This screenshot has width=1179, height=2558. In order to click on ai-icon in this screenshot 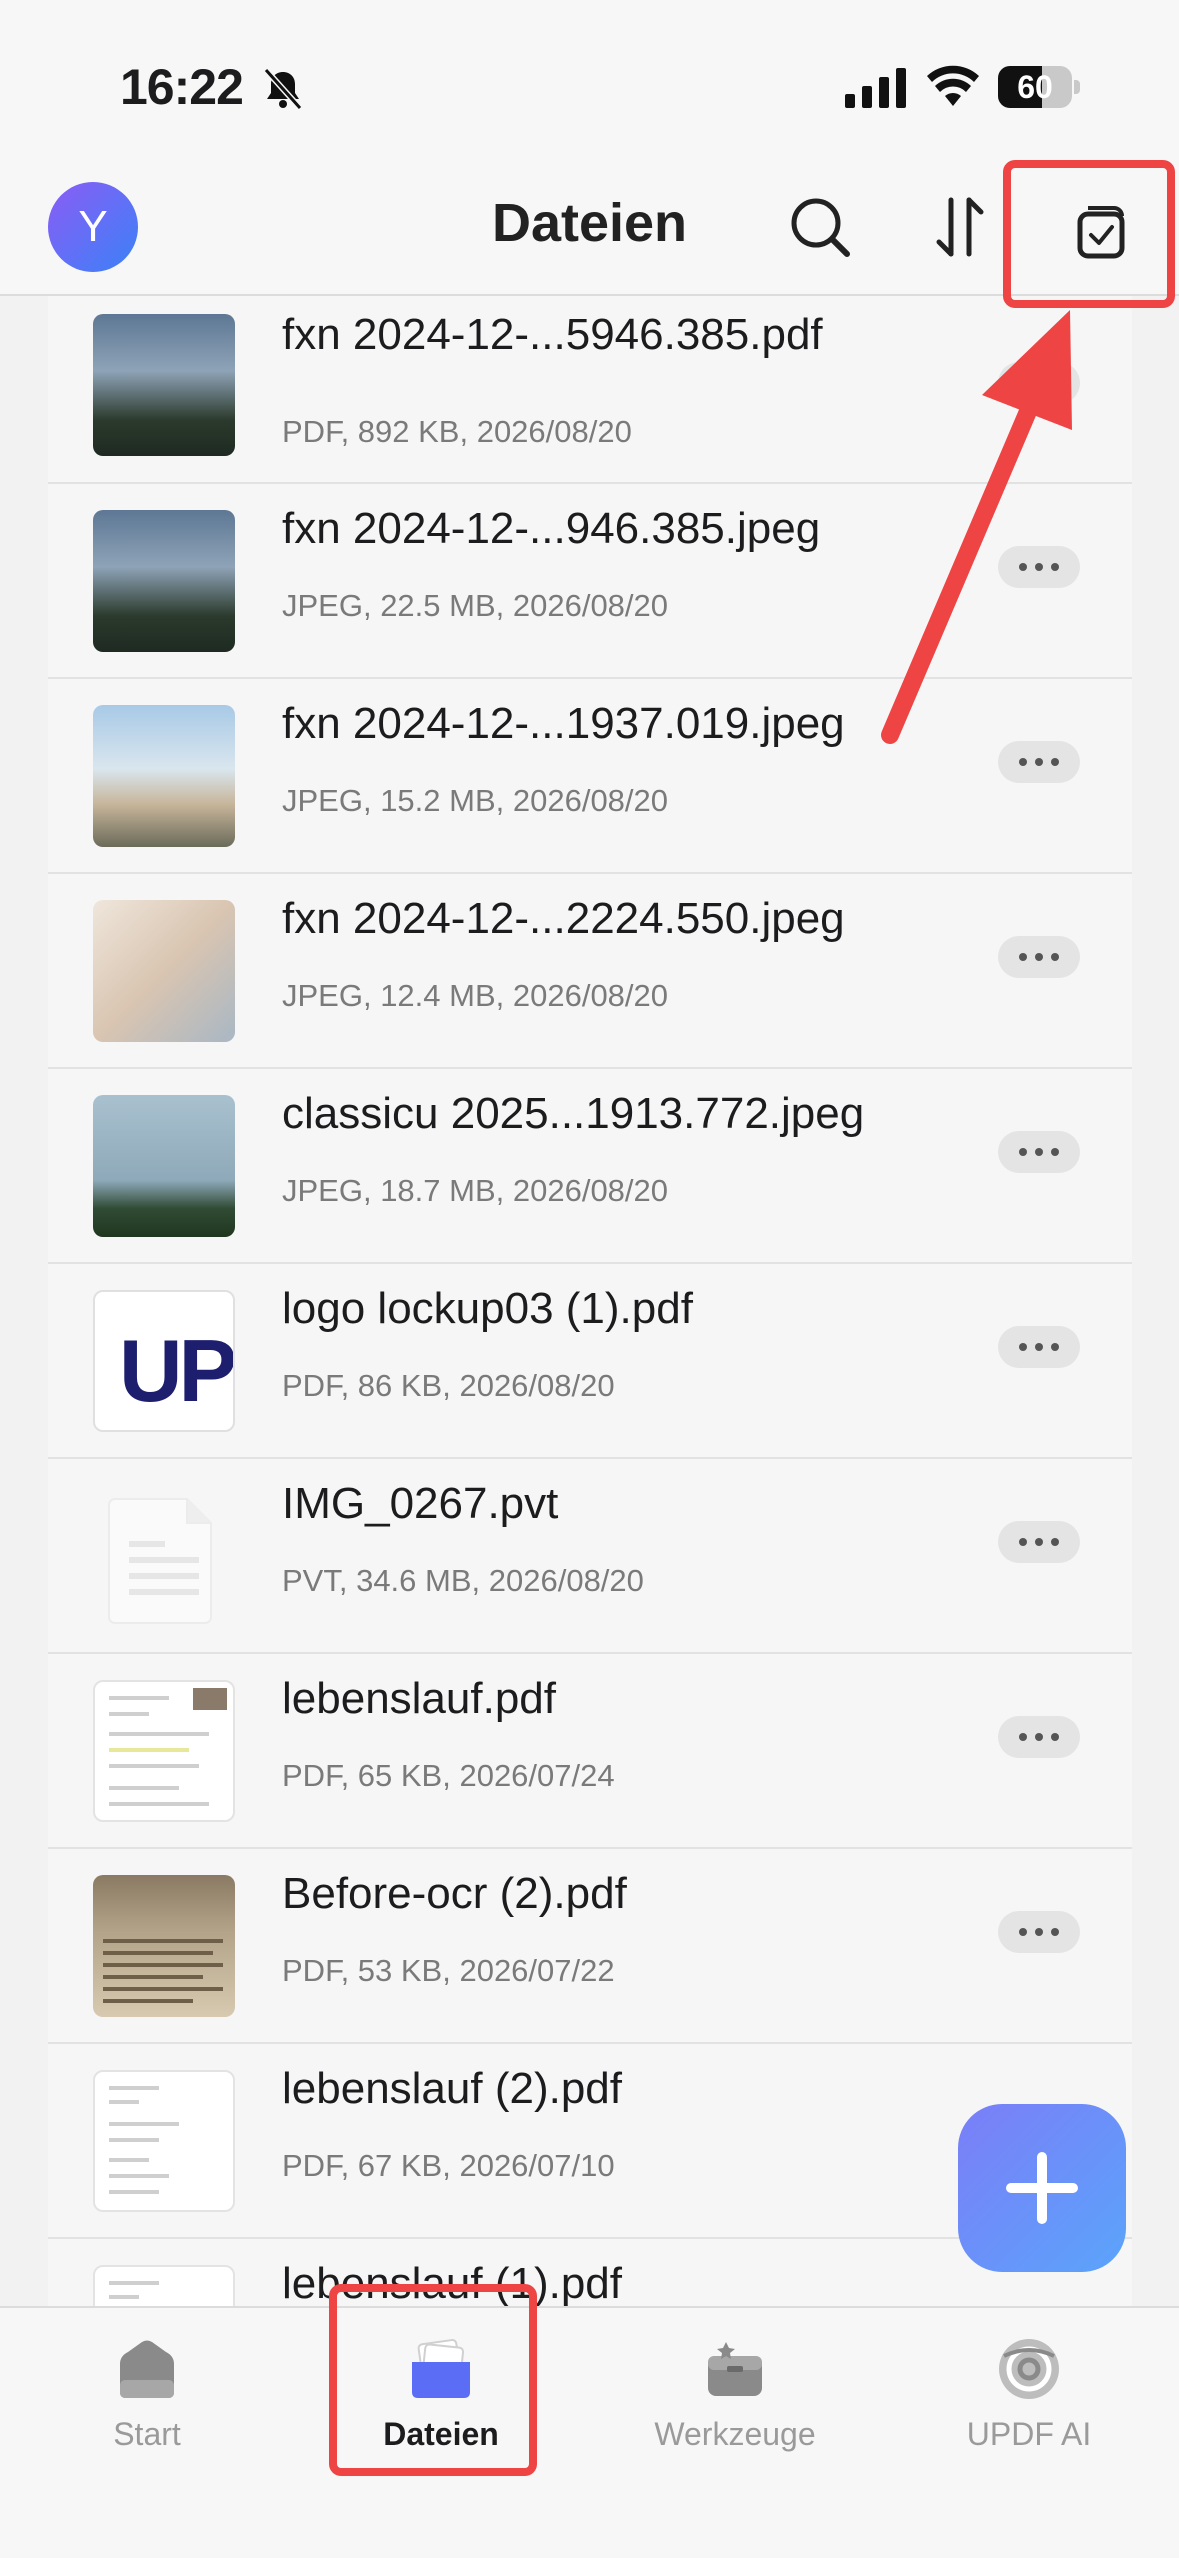, I will do `click(1029, 2369)`.